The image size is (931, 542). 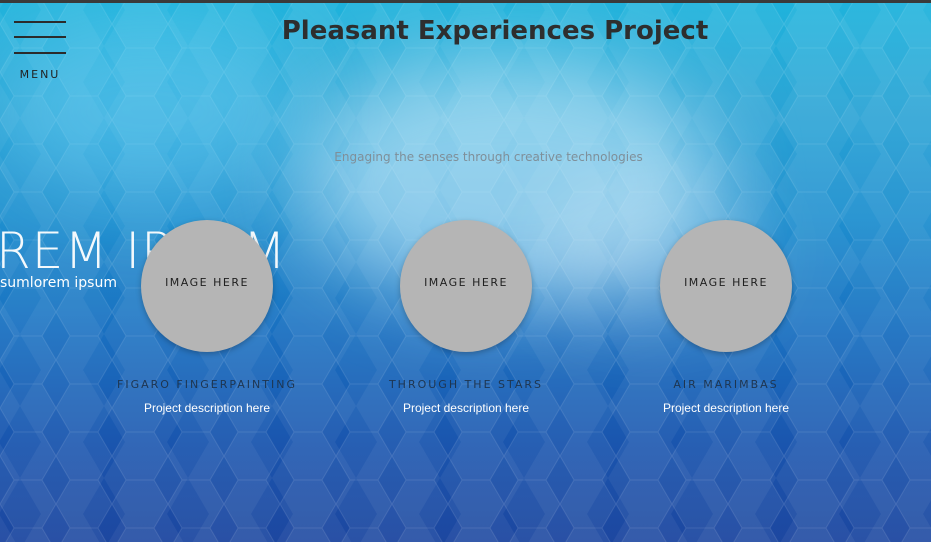 I want to click on top-border, so click(x=465, y=1).